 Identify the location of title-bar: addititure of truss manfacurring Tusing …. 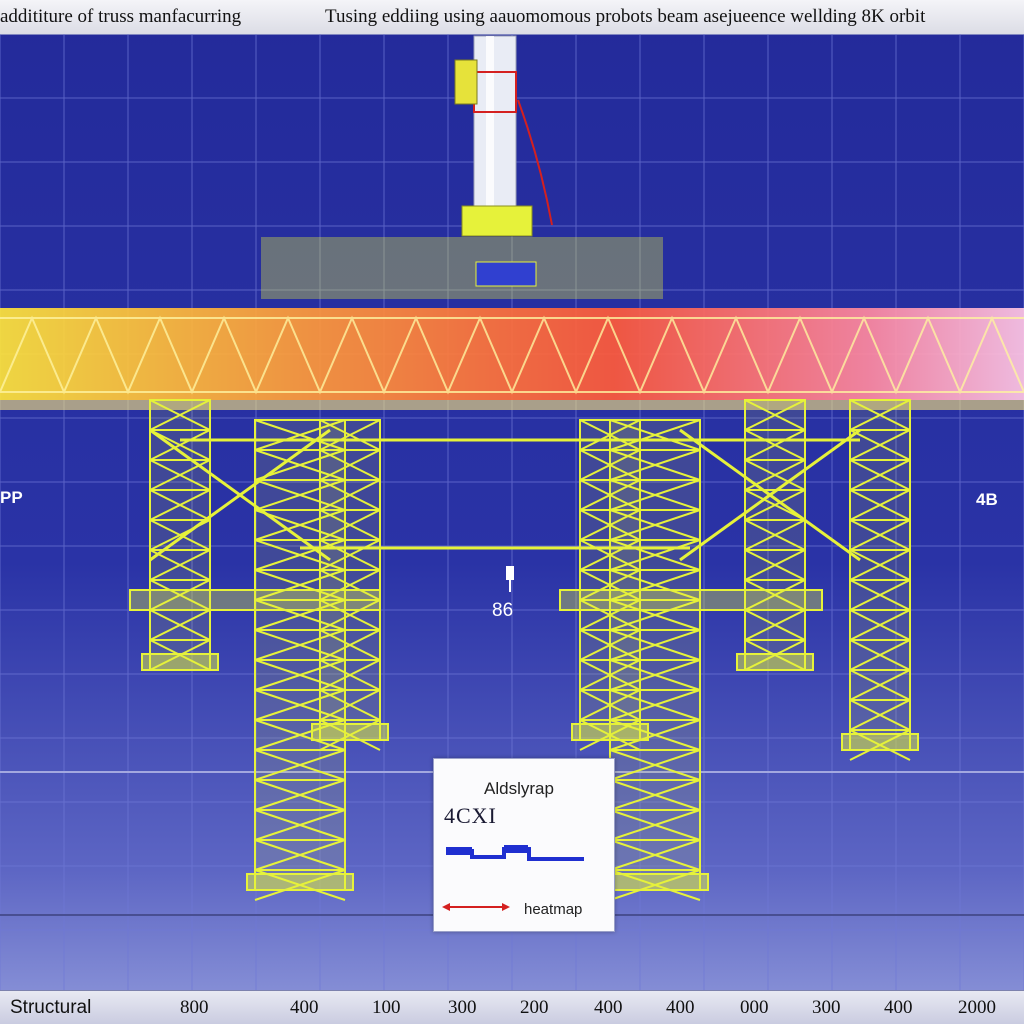
(512, 17).